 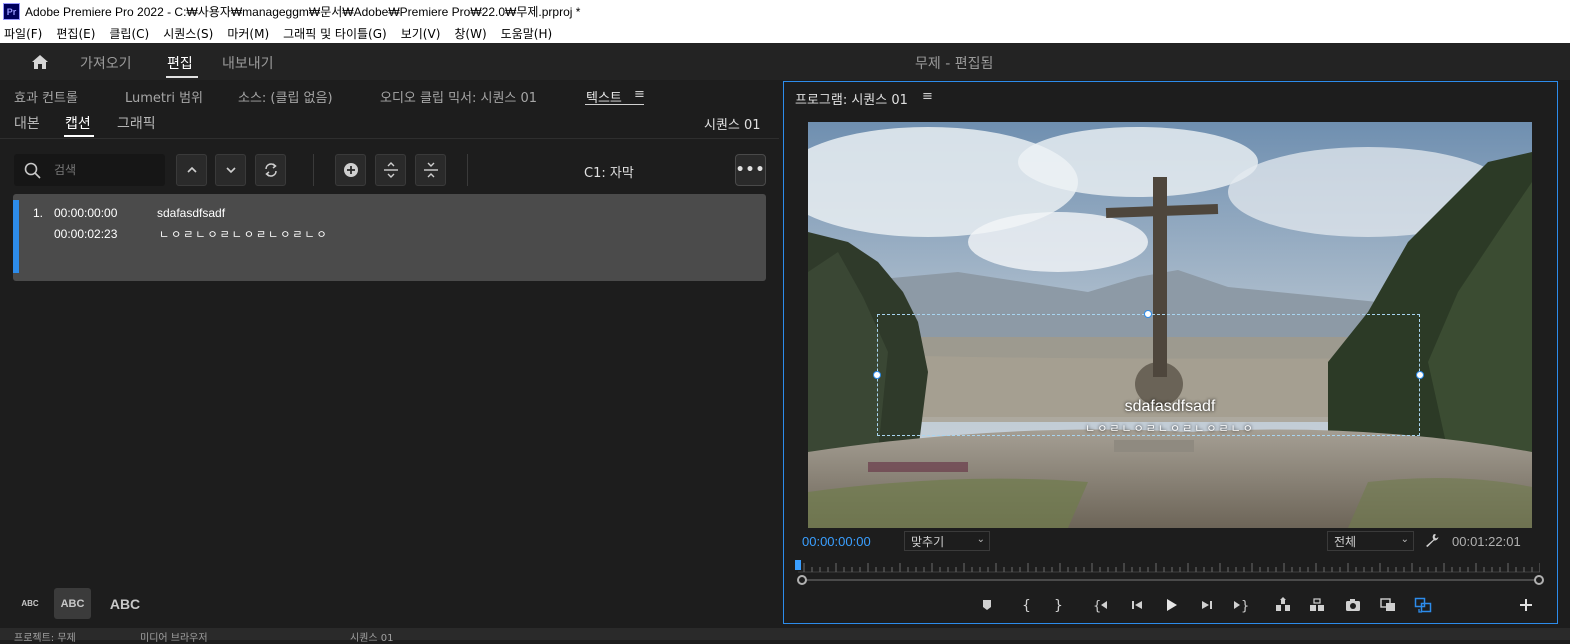 What do you see at coordinates (78, 123) in the screenshot?
I see `subtab-captions: 캡션` at bounding box center [78, 123].